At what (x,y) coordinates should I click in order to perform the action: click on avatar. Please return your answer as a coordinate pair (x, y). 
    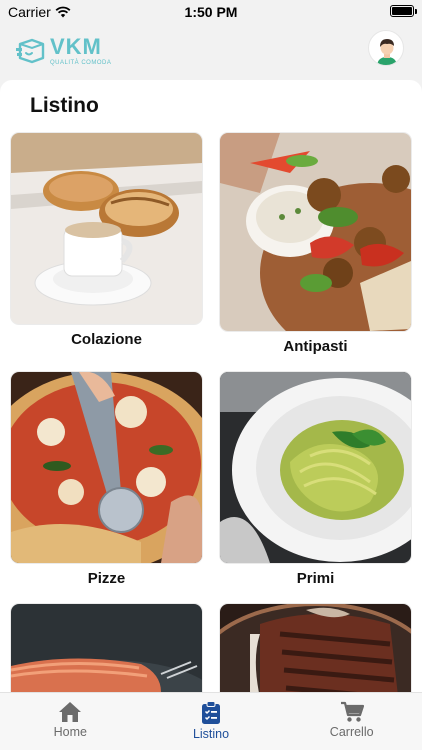
    Looking at the image, I should click on (386, 48).